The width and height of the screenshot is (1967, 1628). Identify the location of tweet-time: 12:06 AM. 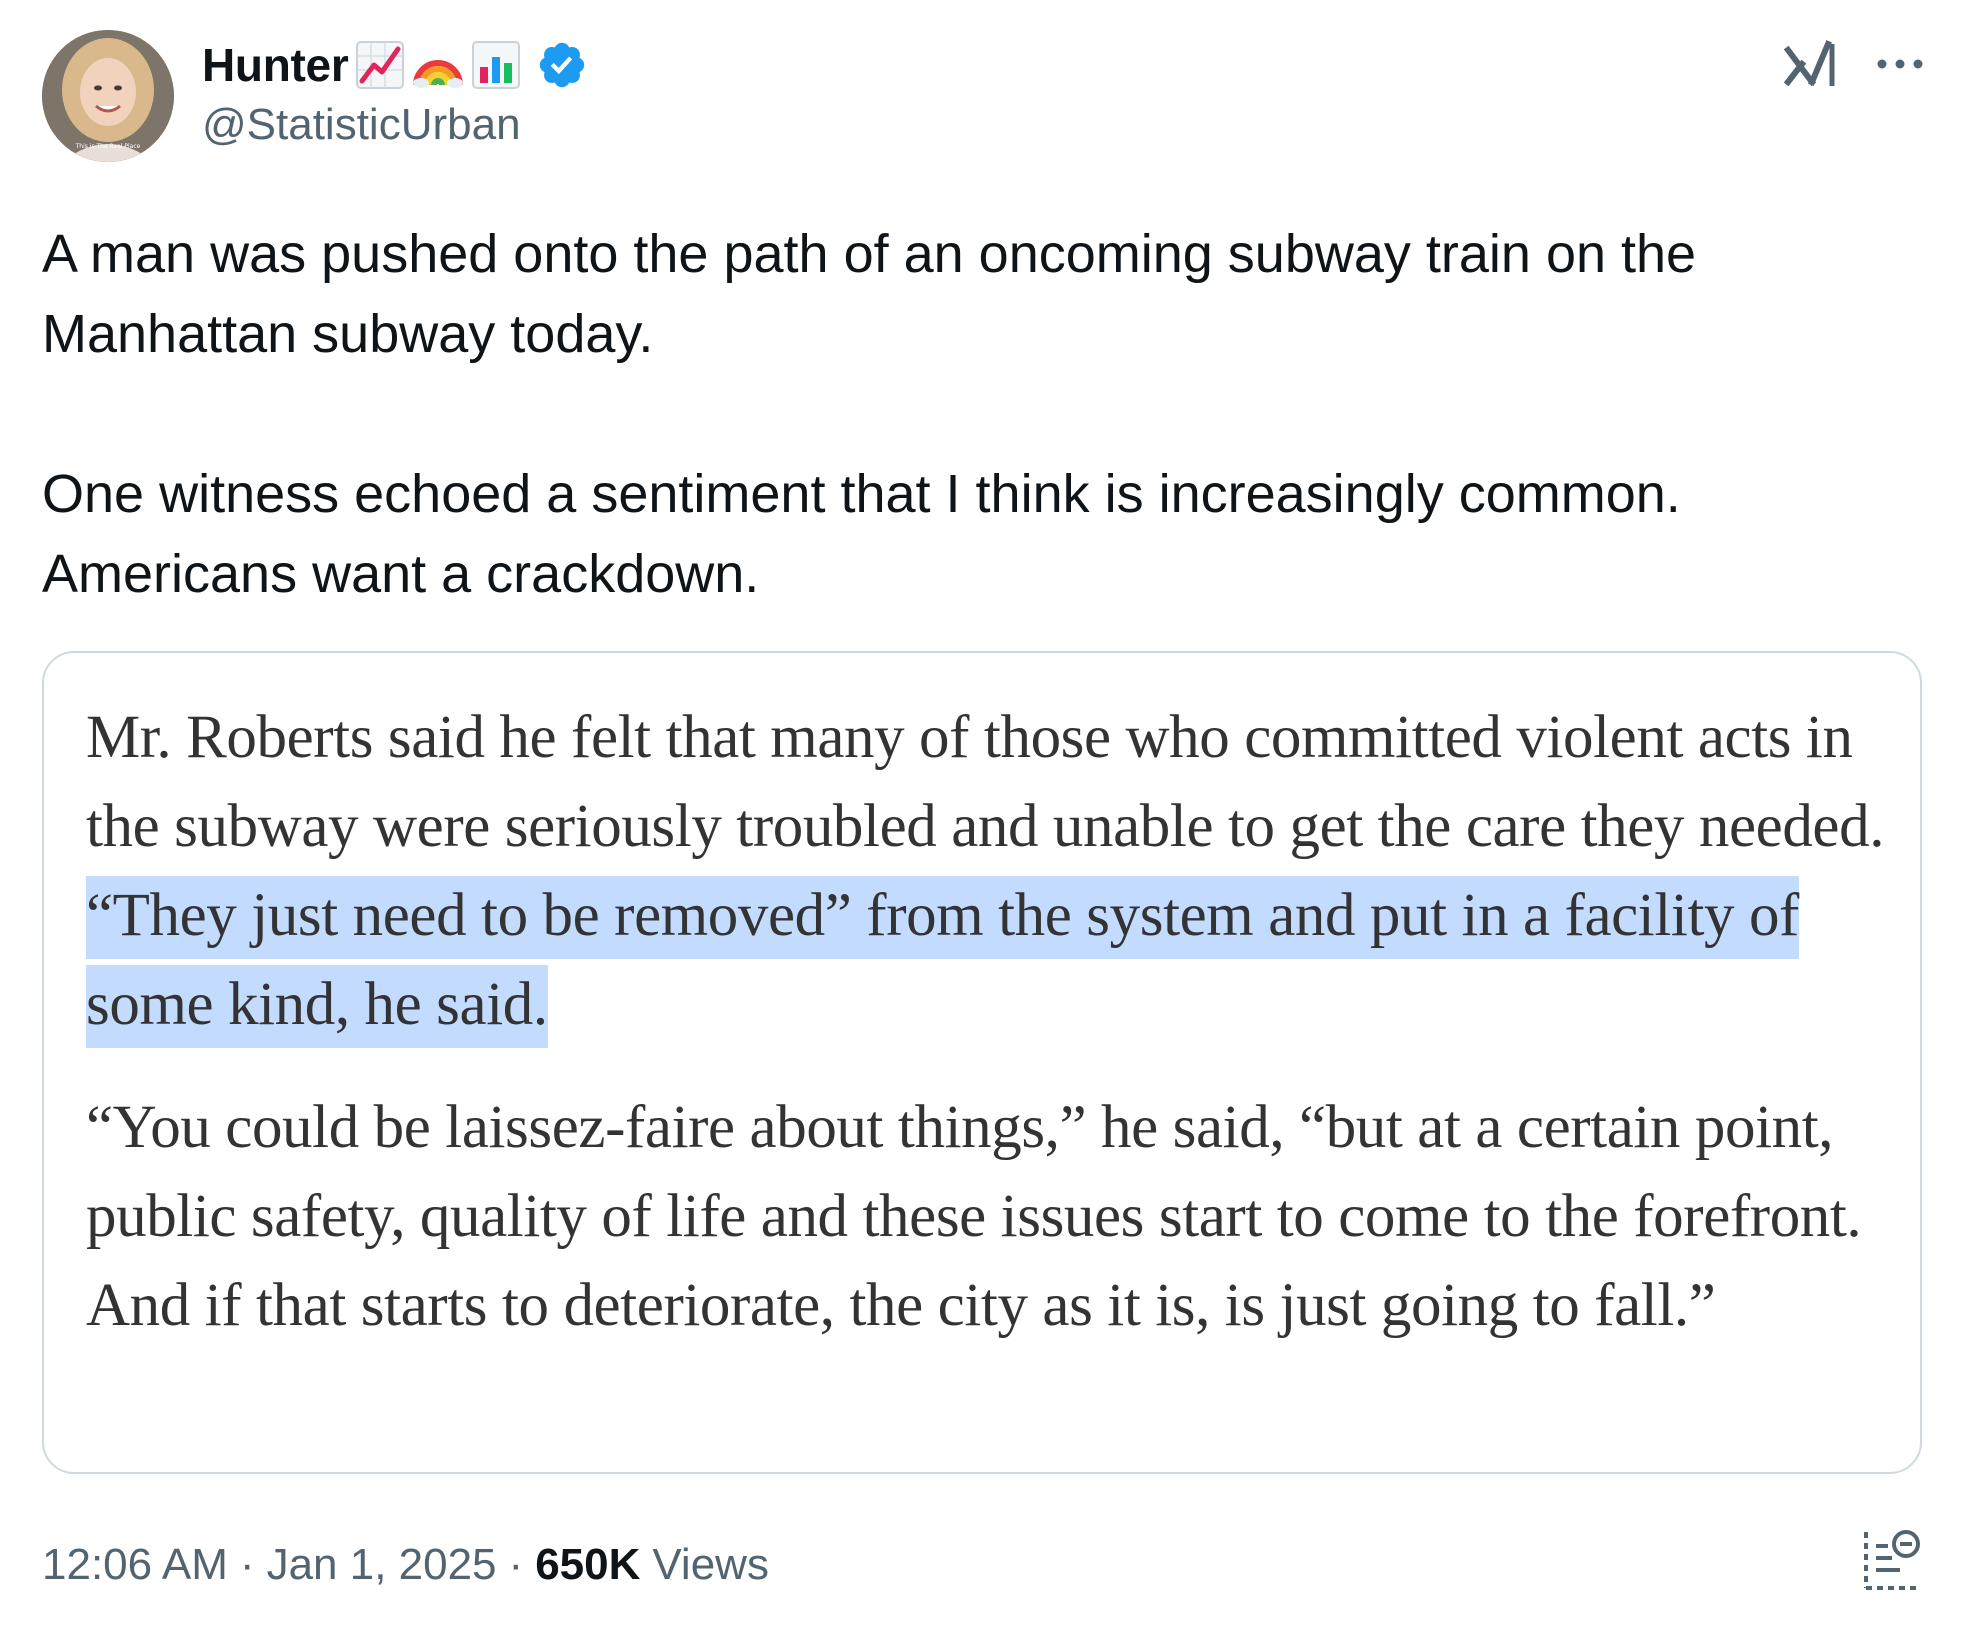
(135, 1565).